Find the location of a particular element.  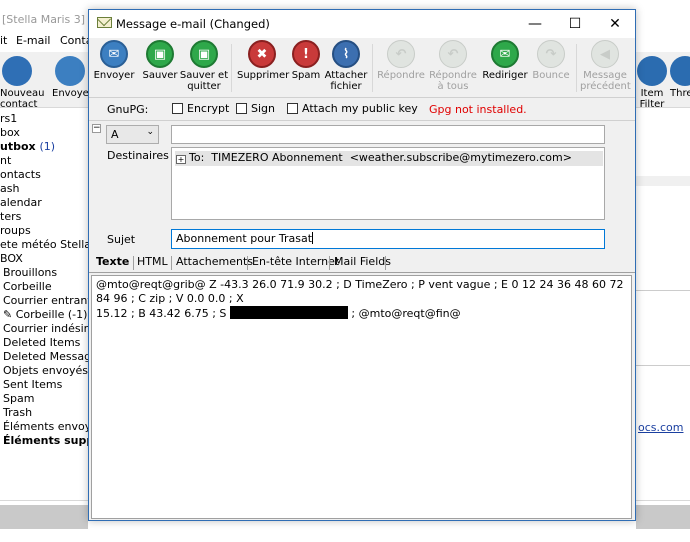

close-button: ✕ is located at coordinates (615, 24).